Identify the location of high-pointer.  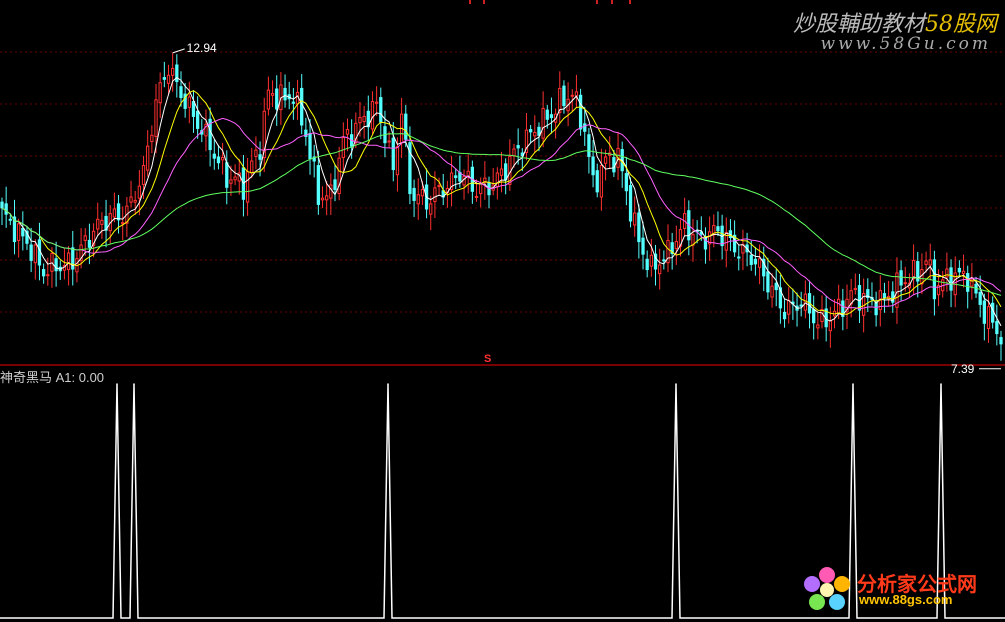
(178, 51).